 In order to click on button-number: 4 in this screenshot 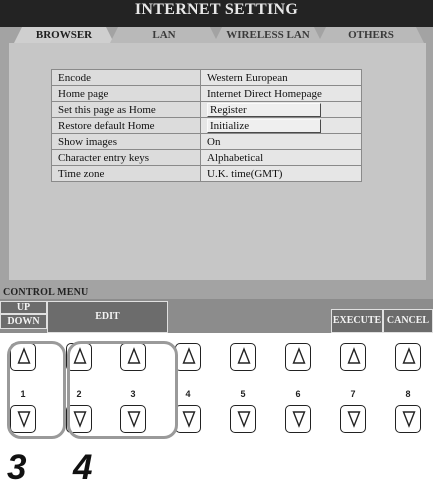, I will do `click(188, 394)`.